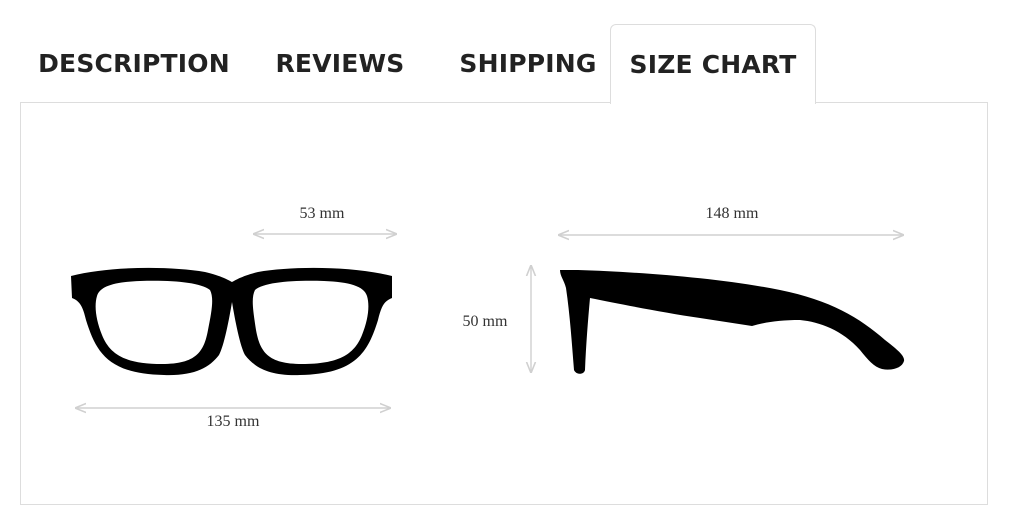 The width and height of the screenshot is (1024, 527). Describe the element at coordinates (322, 213) in the screenshot. I see `lens-width-label: 53 mm` at that location.